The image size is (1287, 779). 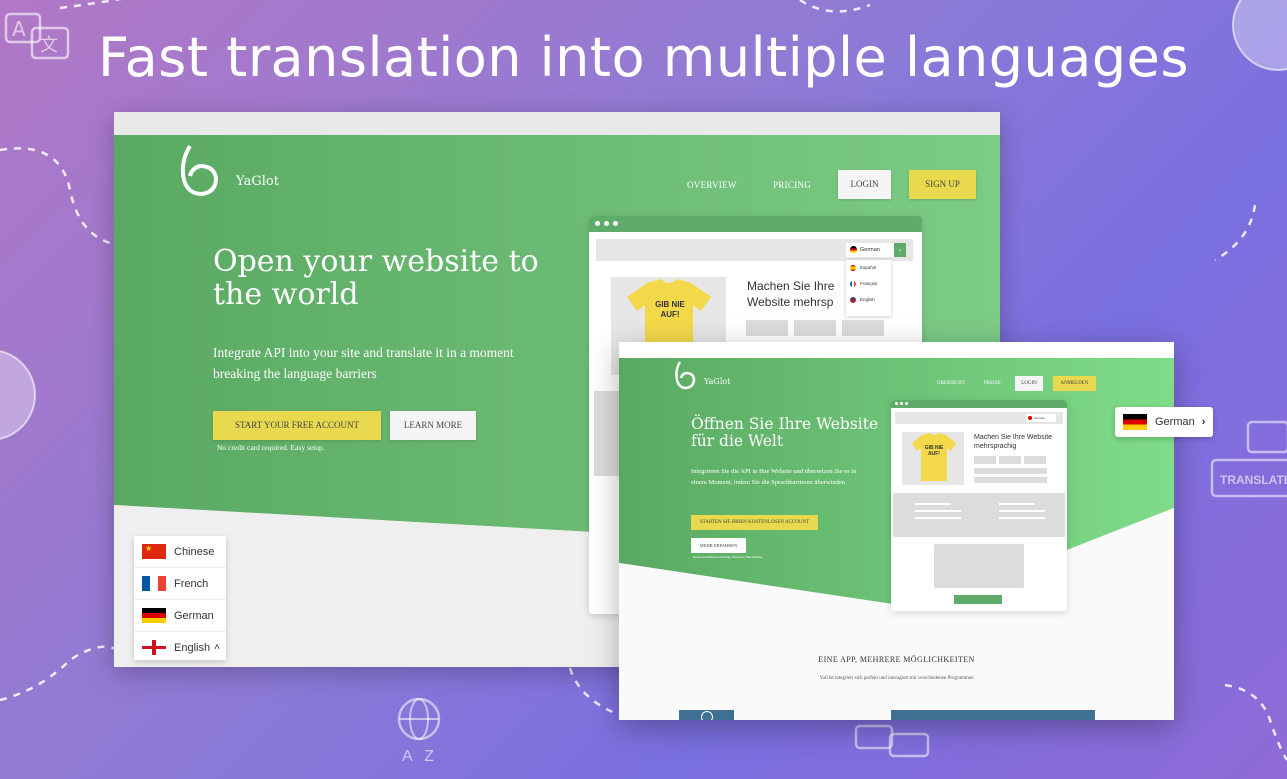 What do you see at coordinates (792, 185) in the screenshot?
I see `nav-pricing: PRICING` at bounding box center [792, 185].